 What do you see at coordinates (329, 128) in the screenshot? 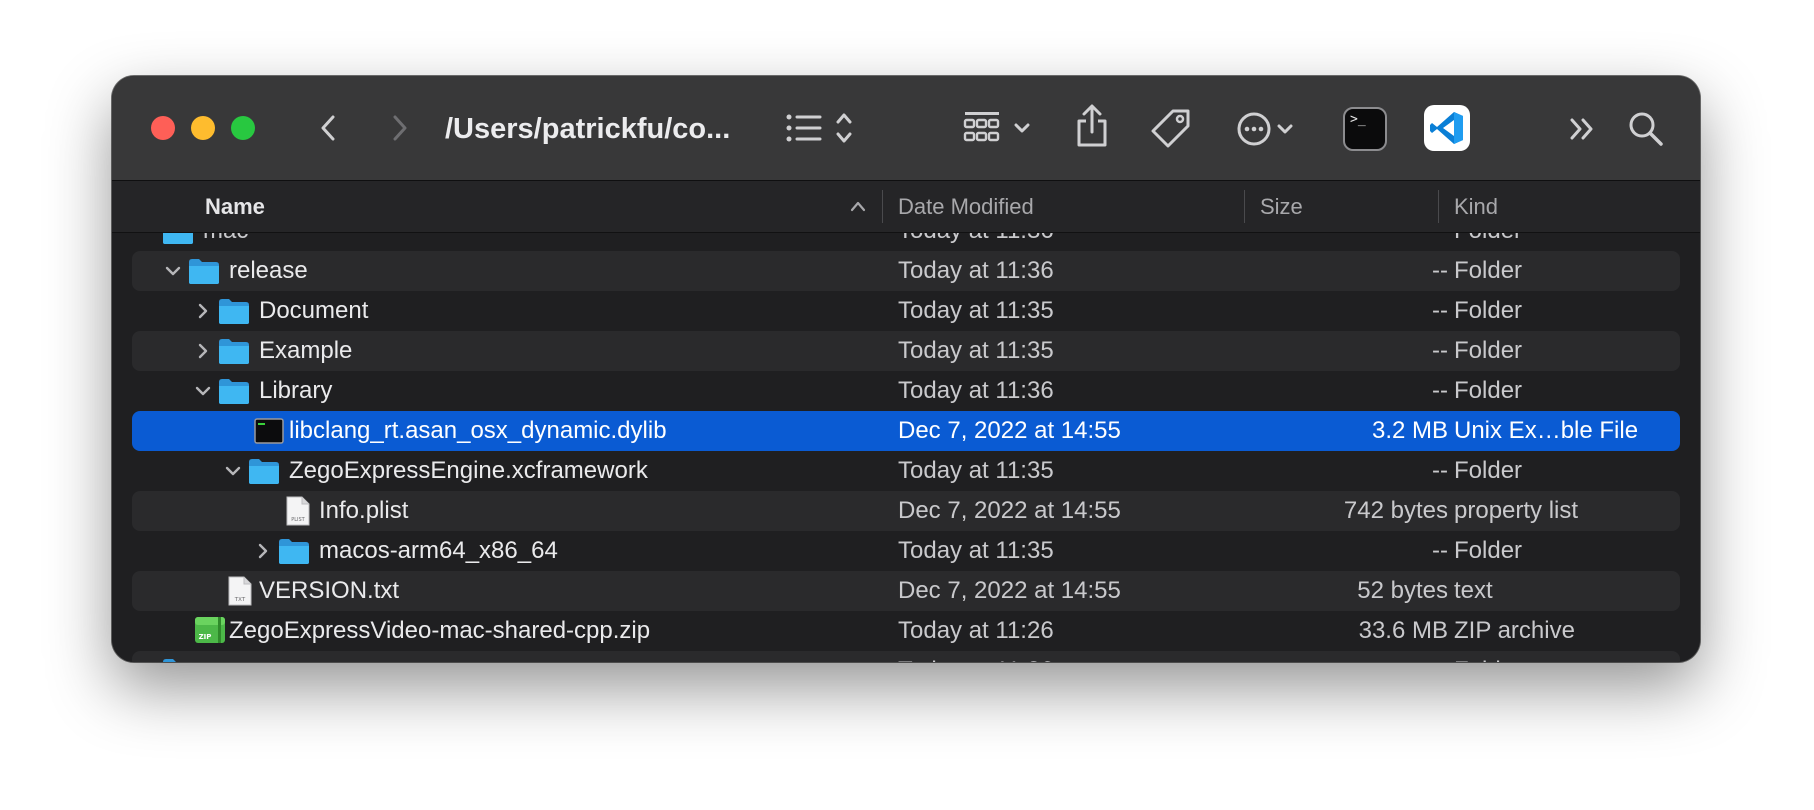
I see `back-chevron-icon` at bounding box center [329, 128].